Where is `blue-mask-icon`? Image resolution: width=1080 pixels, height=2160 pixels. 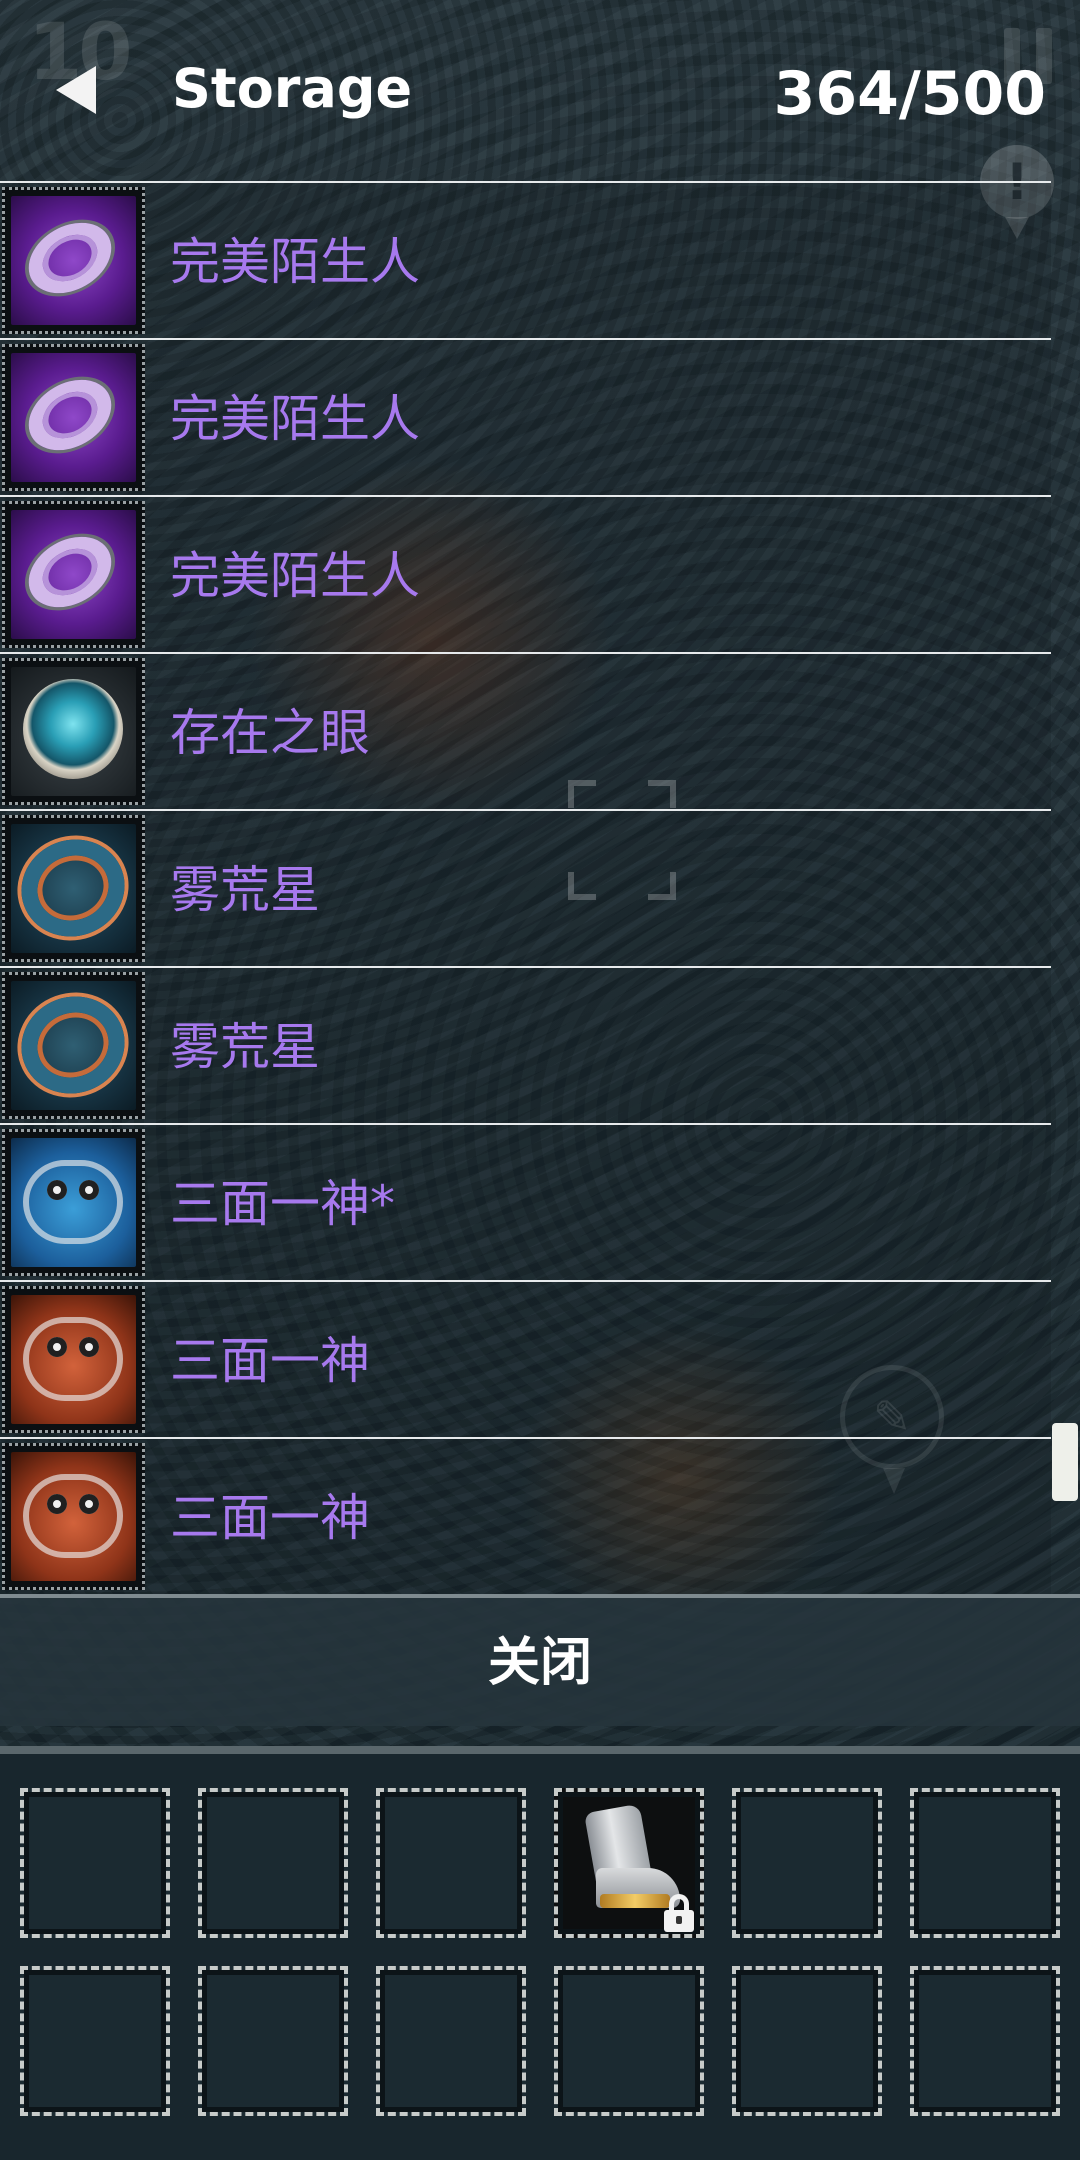 blue-mask-icon is located at coordinates (73, 1202).